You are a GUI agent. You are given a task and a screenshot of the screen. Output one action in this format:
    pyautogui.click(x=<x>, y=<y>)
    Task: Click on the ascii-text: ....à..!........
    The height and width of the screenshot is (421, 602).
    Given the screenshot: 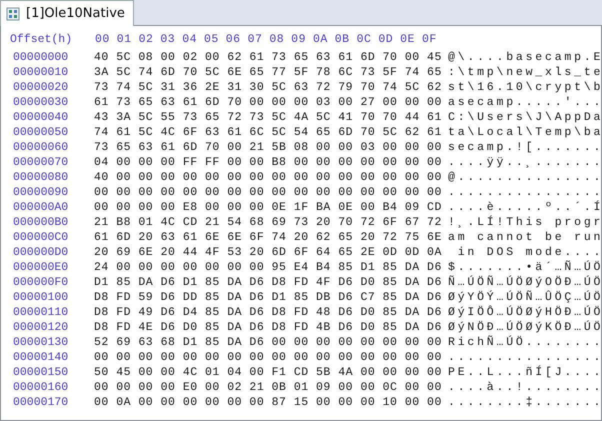 What is the action you would take?
    pyautogui.click(x=525, y=387)
    